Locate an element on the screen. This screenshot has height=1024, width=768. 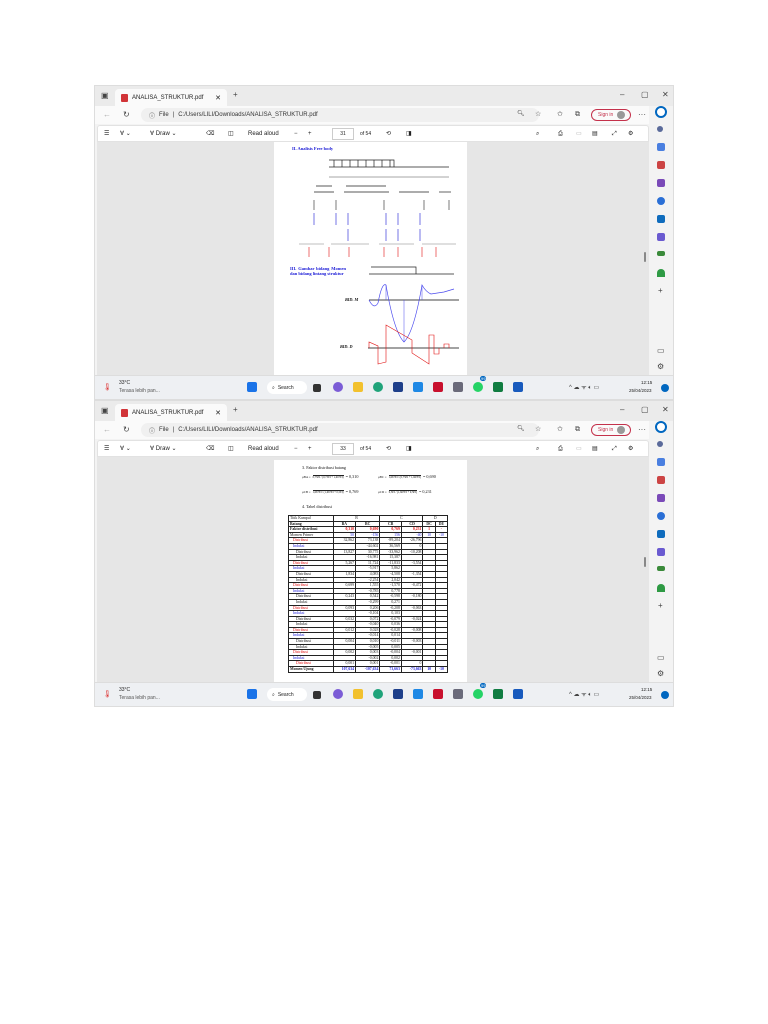
lili-app-icon is located at coordinates (418, 387).